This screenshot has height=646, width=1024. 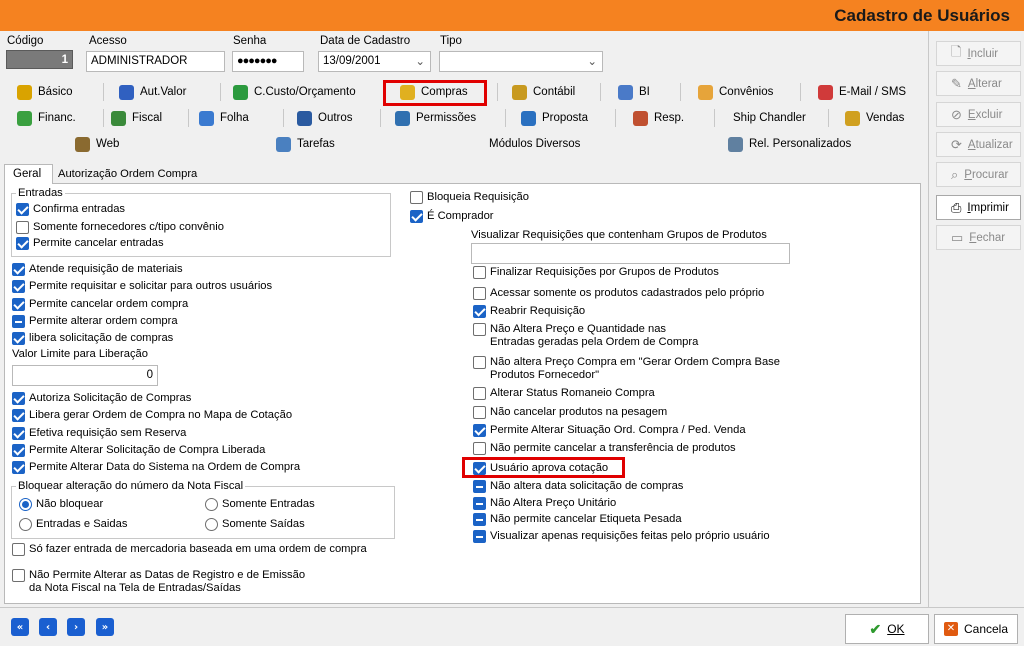 I want to click on tab-ship-chandler: Ship Chandler, so click(x=769, y=118).